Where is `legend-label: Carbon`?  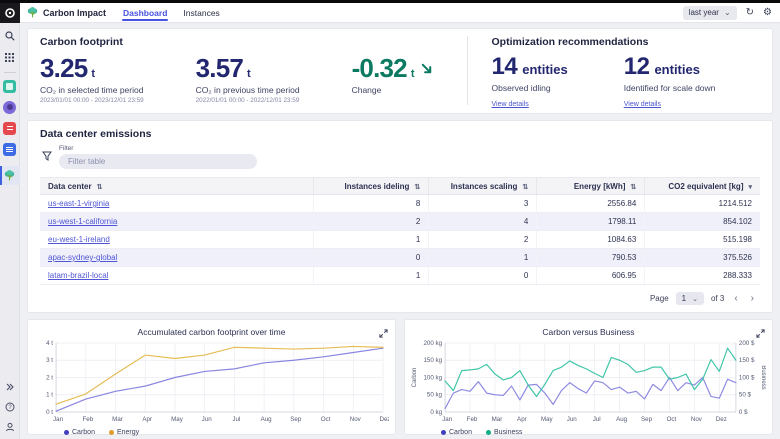
legend-label: Carbon is located at coordinates (83, 432).